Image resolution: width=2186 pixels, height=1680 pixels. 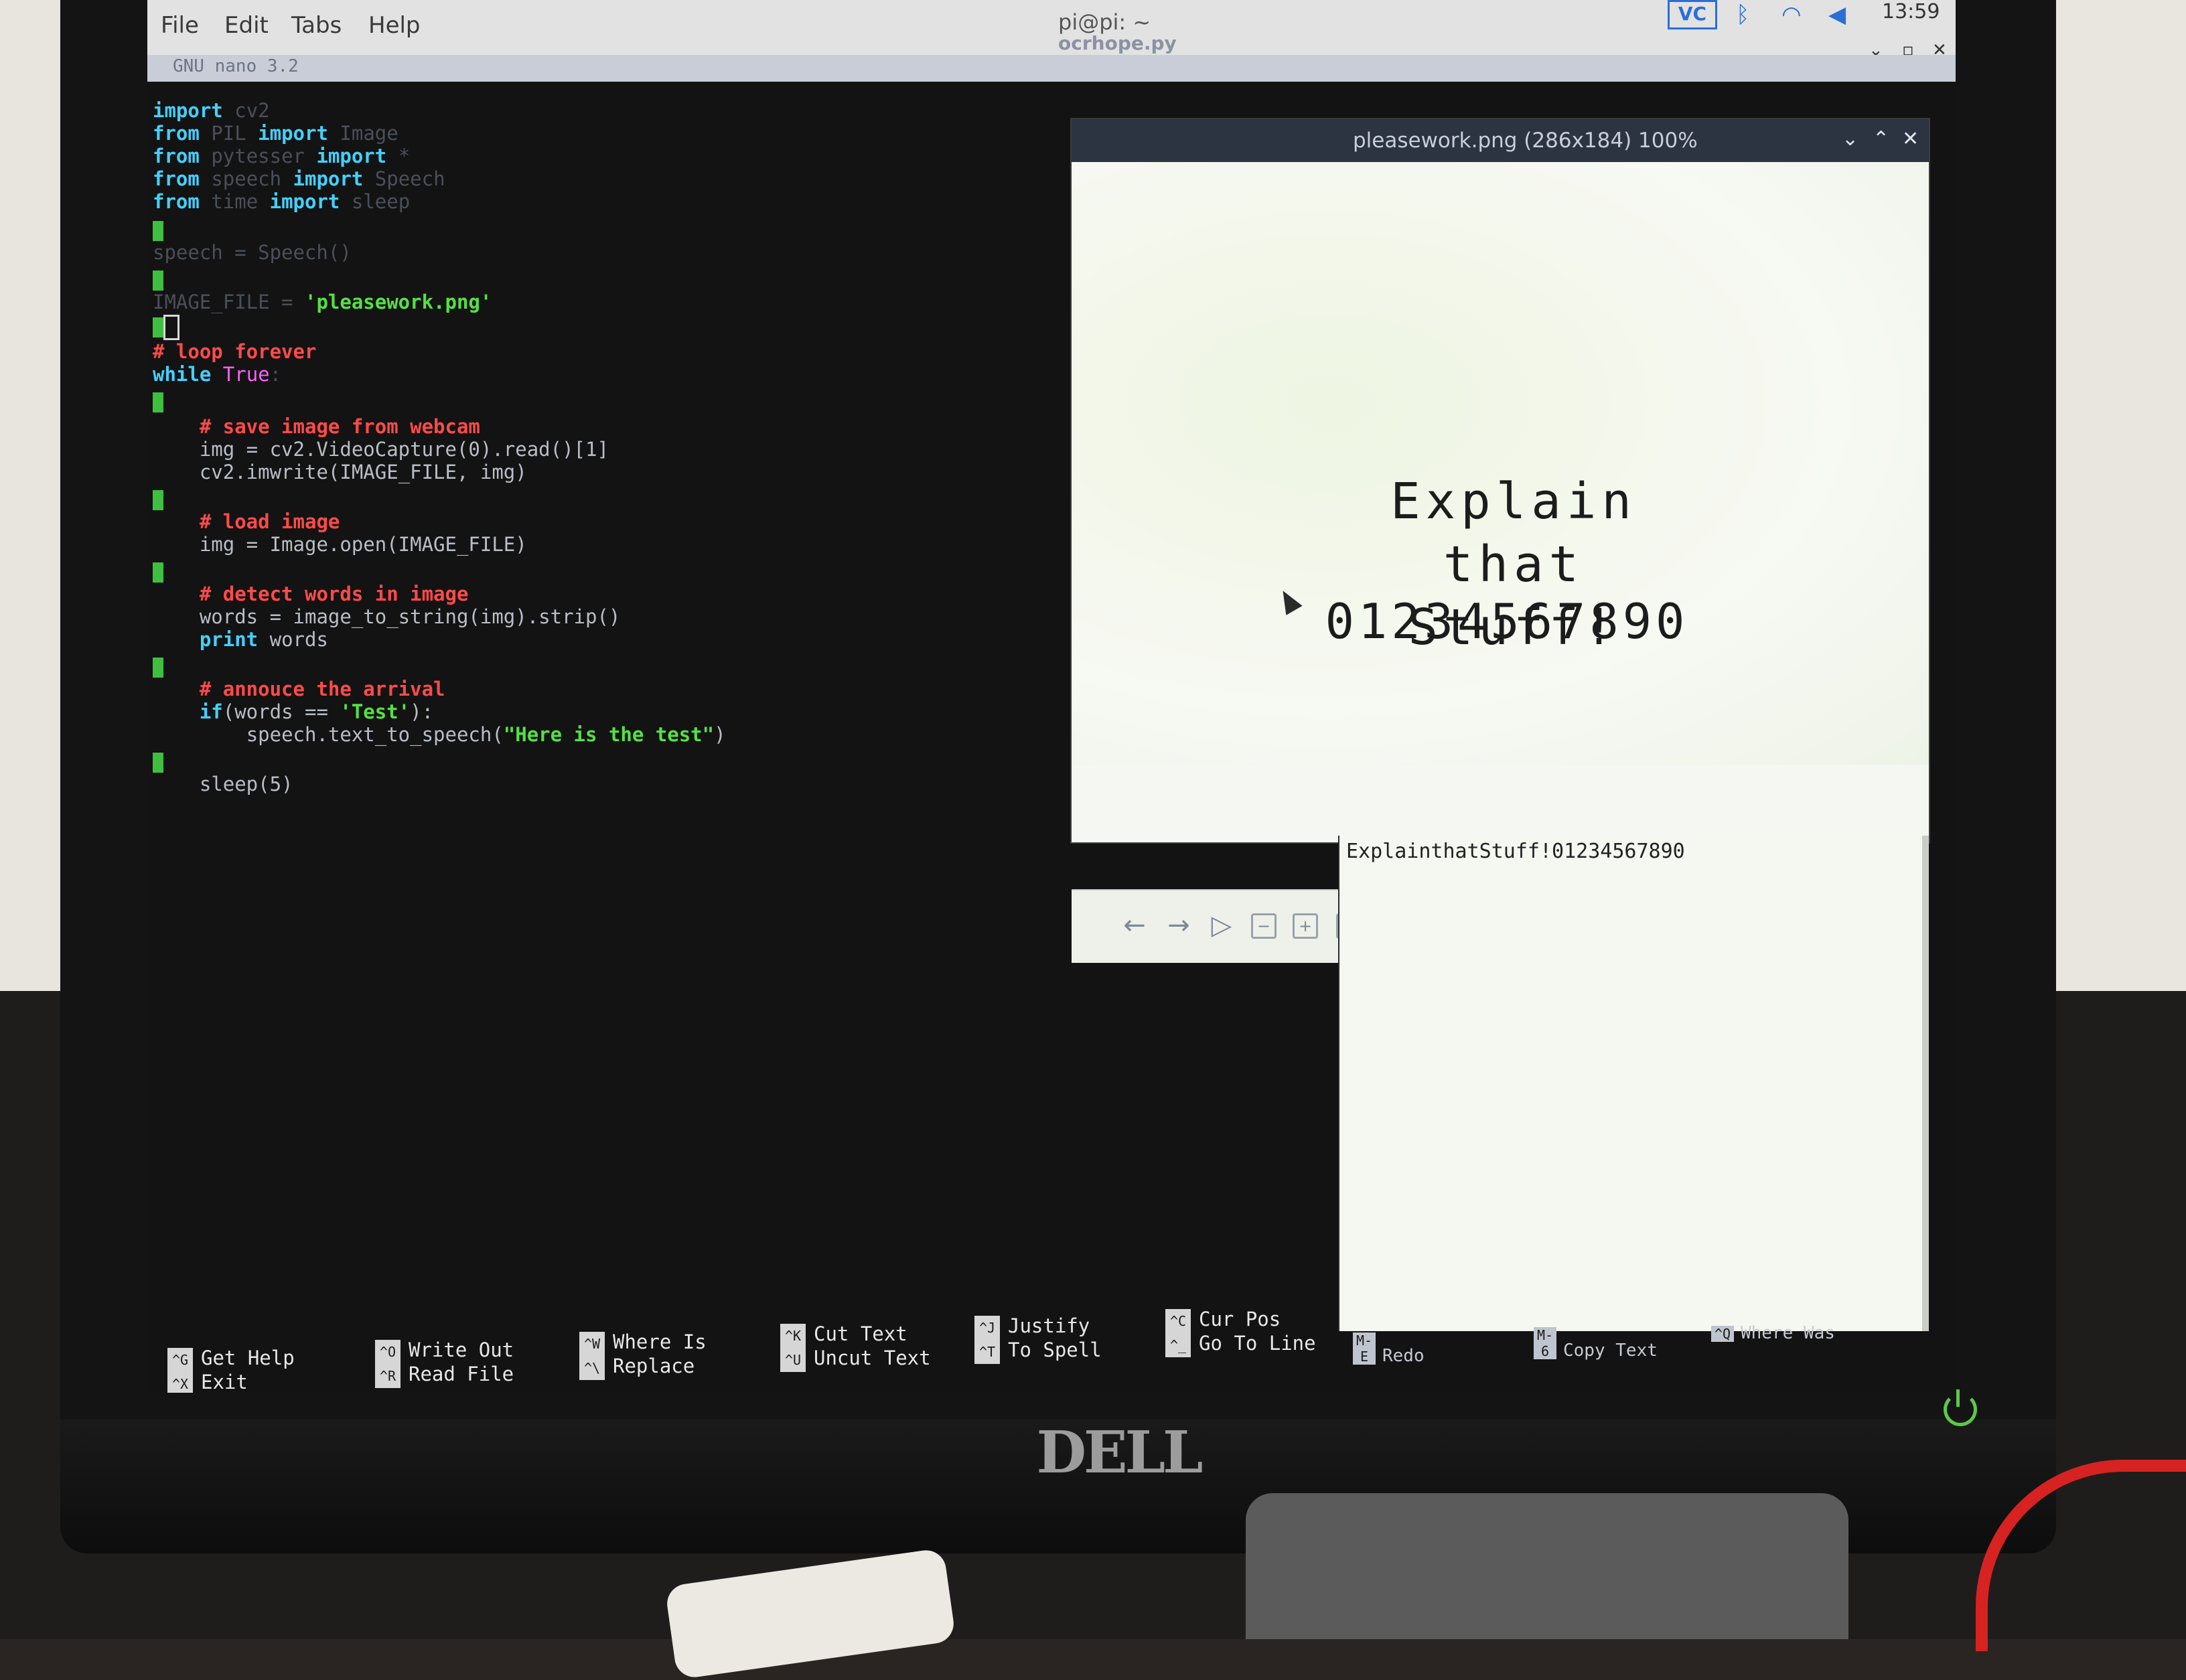 What do you see at coordinates (1791, 14) in the screenshot?
I see `wifi-icon: ◠` at bounding box center [1791, 14].